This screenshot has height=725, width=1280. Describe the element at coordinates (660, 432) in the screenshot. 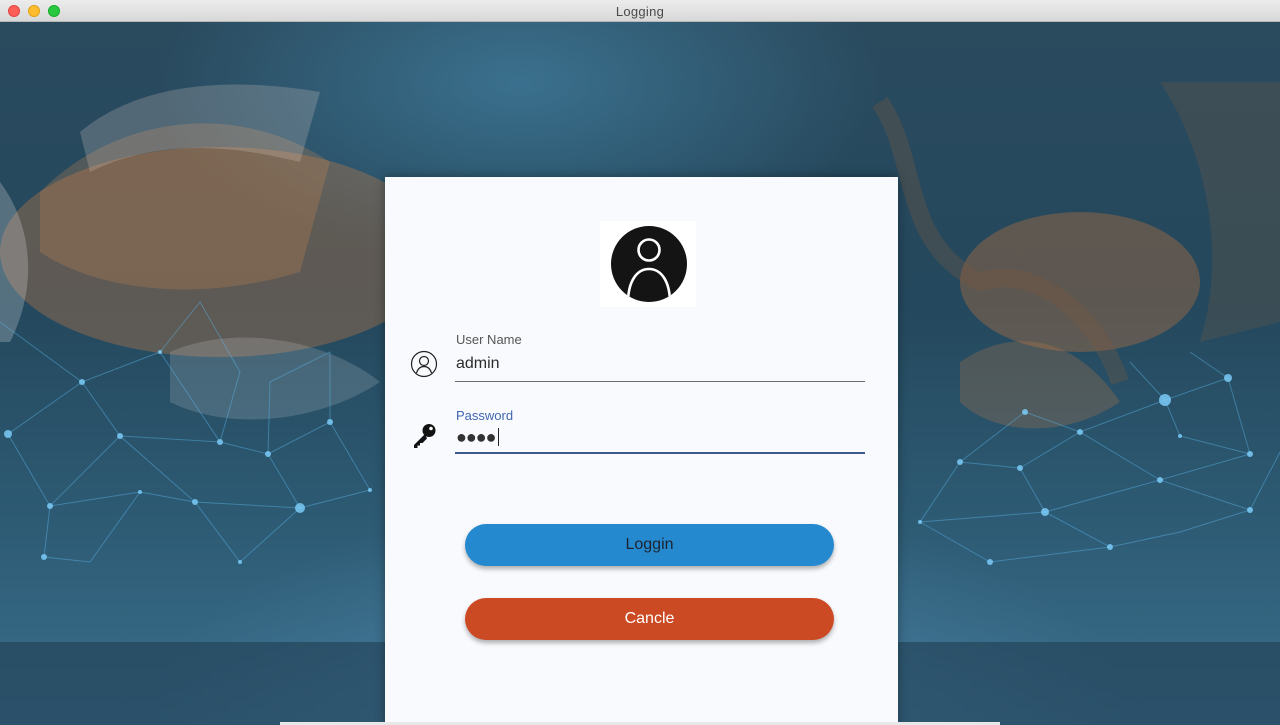

I see `password-field: Password ●●●●` at that location.